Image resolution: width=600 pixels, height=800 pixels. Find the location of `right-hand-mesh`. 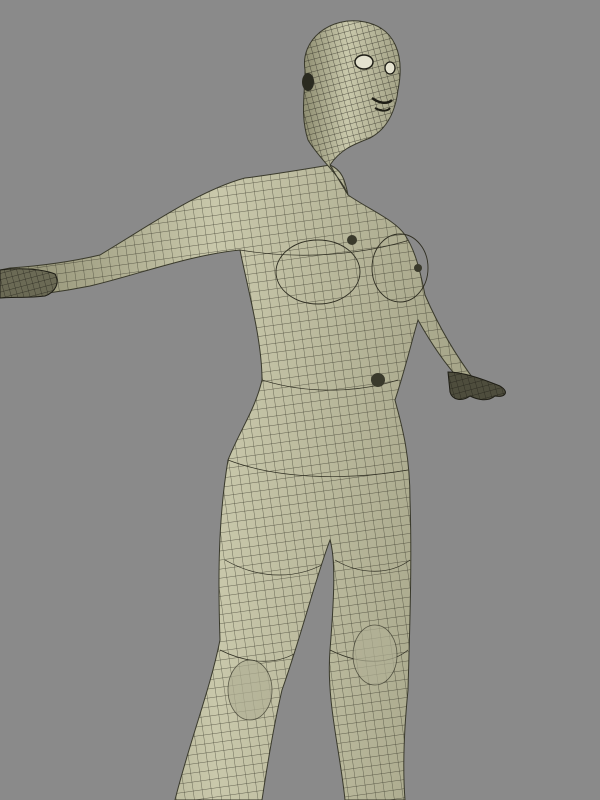

right-hand-mesh is located at coordinates (476, 386).